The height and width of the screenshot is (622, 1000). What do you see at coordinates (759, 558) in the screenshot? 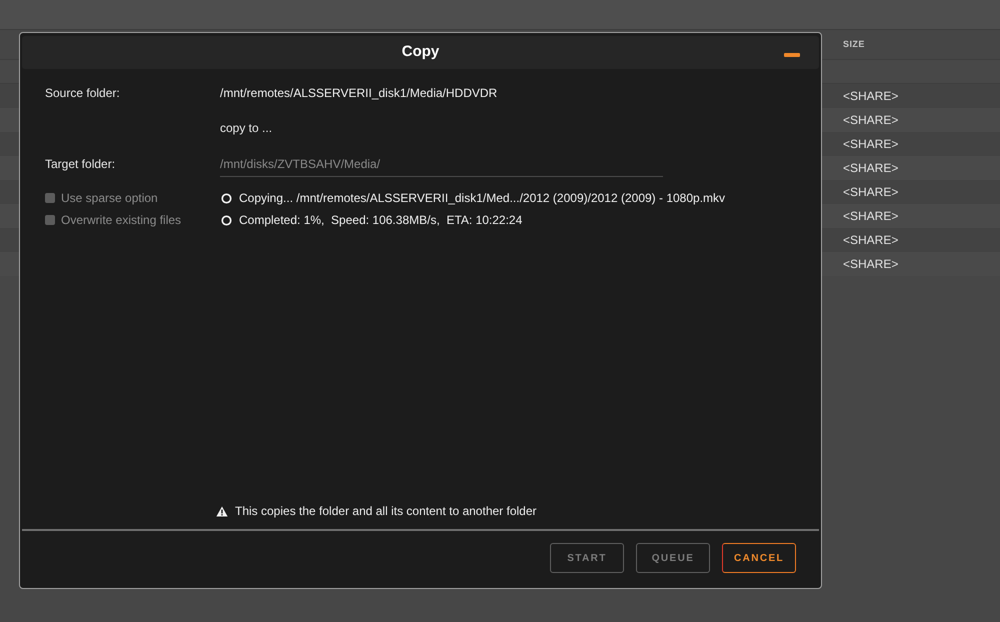
I see `dialog-button: CANCEL` at bounding box center [759, 558].